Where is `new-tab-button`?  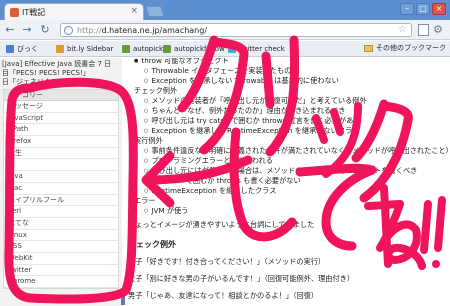 new-tab-button is located at coordinates (155, 11).